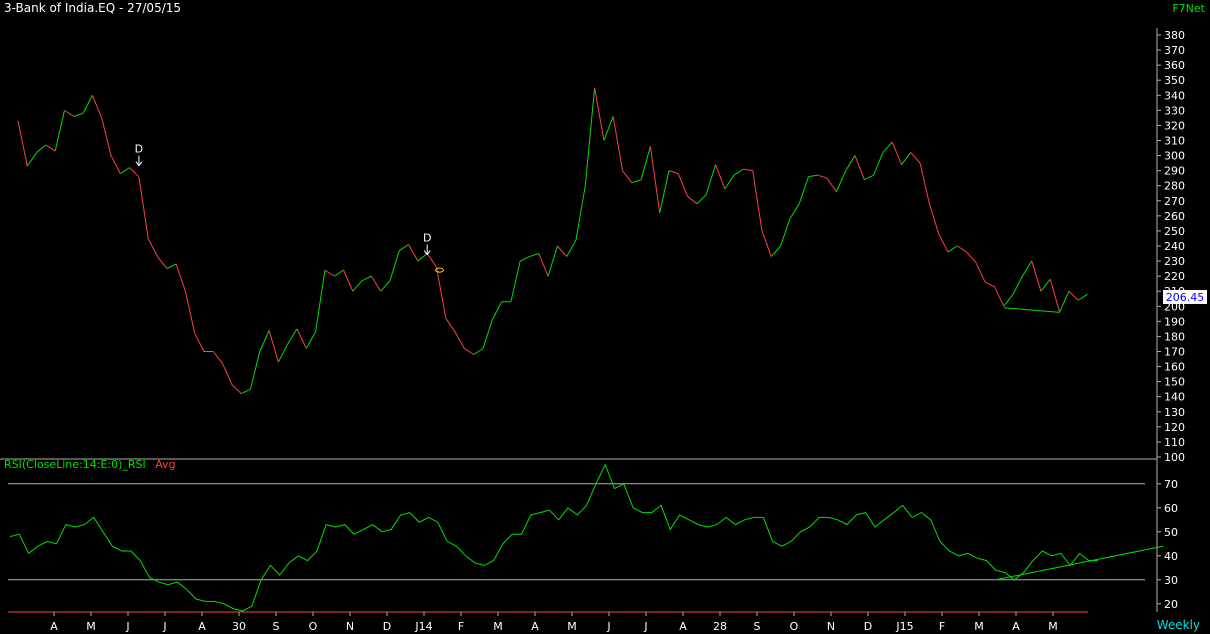  What do you see at coordinates (1171, 556) in the screenshot?
I see `rsi-tick-label: 40` at bounding box center [1171, 556].